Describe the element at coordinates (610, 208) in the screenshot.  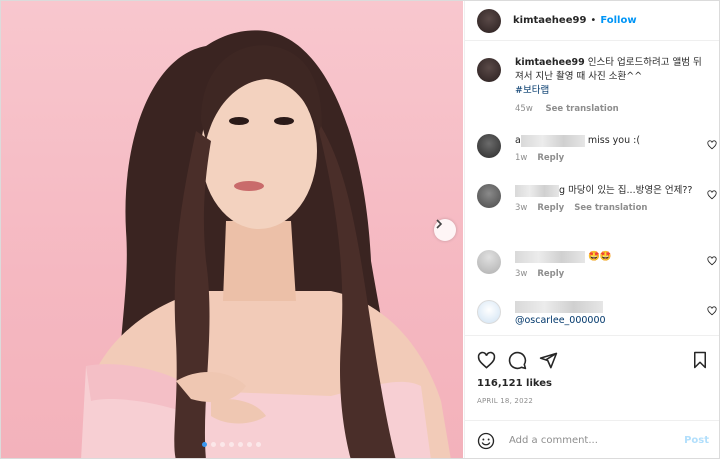
I see `see-translation-button: See translation` at that location.